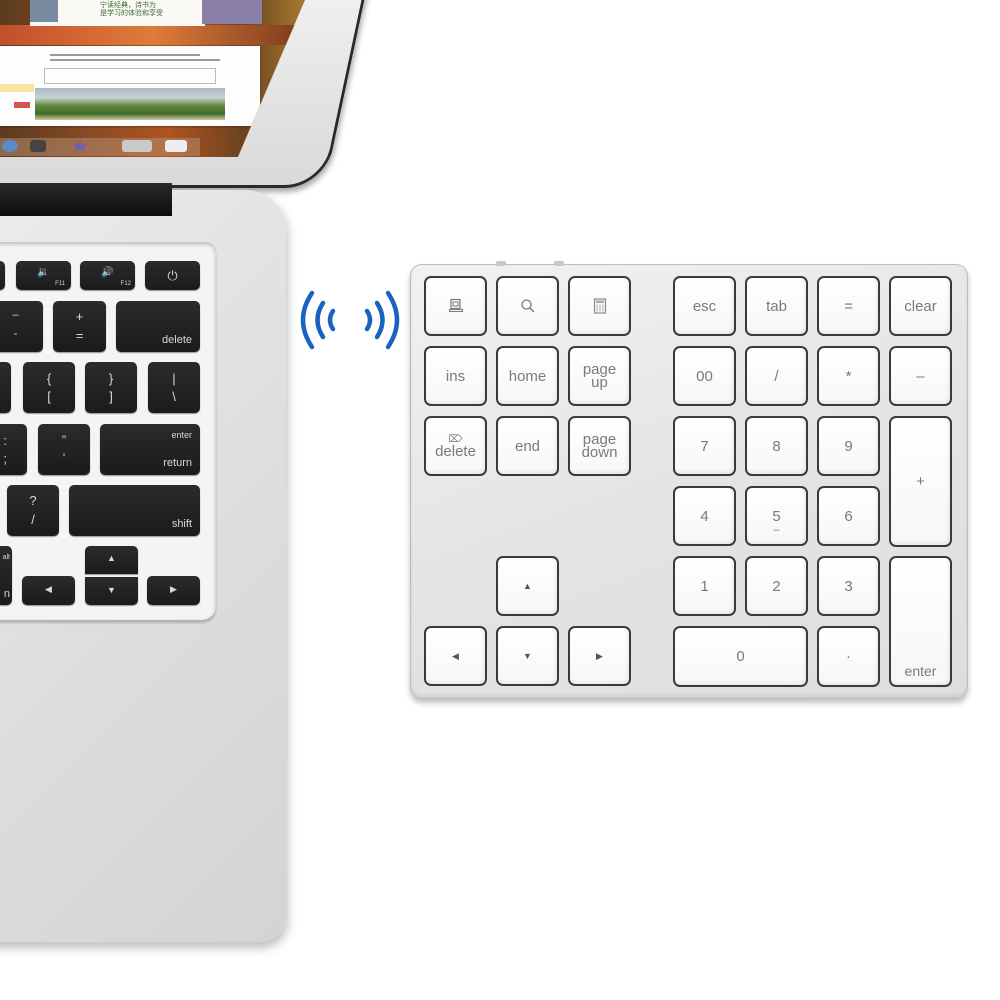 This screenshot has width=1000, height=1000. I want to click on laptop-key-arrow-left: ◀, so click(48, 590).